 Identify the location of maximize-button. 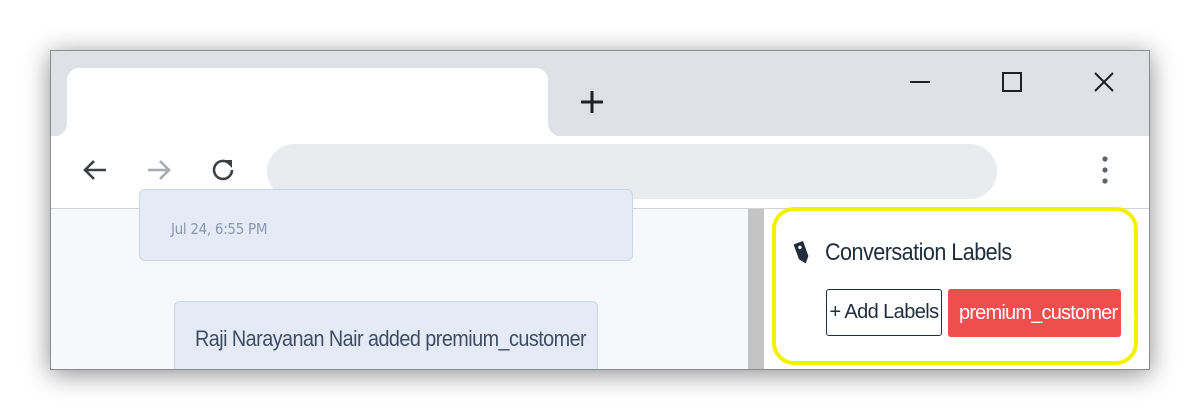
(1012, 82).